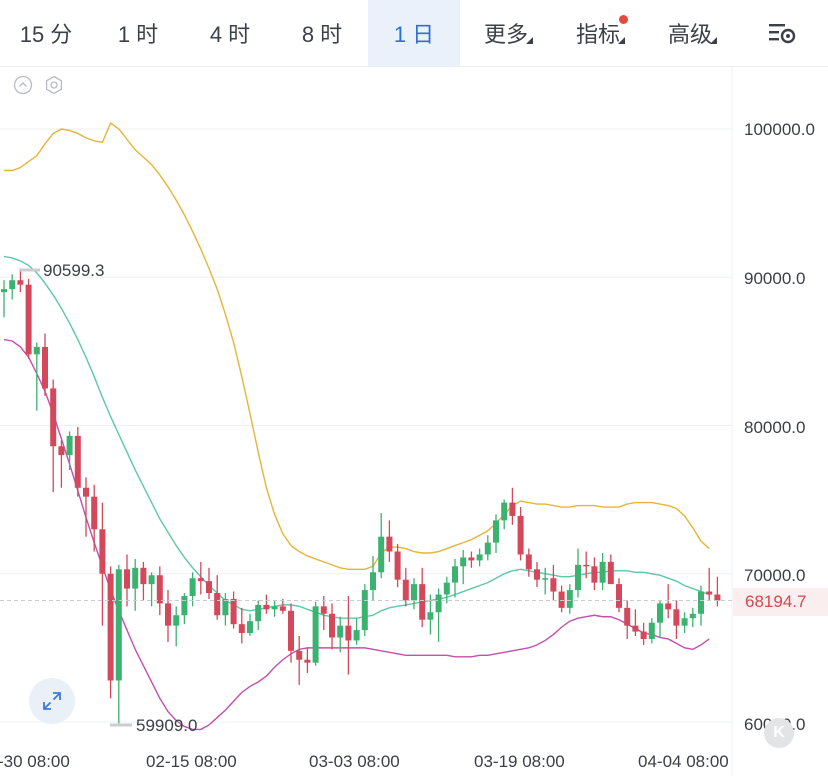 The width and height of the screenshot is (828, 776). I want to click on x-tick-label: 03-03 08:00, so click(354, 761).